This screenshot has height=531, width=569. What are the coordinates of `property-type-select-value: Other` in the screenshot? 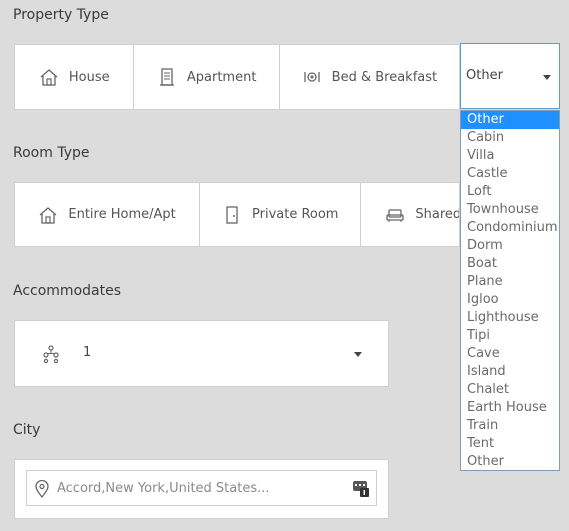 It's located at (484, 75).